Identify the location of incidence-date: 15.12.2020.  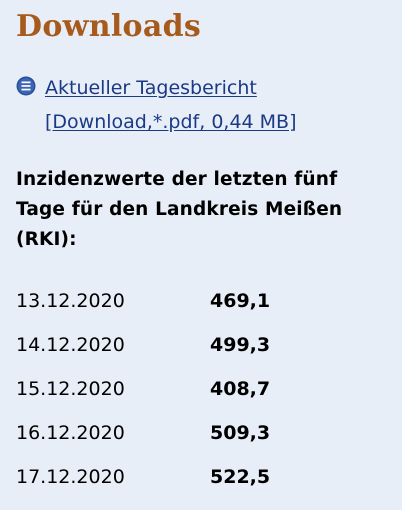
(70, 389).